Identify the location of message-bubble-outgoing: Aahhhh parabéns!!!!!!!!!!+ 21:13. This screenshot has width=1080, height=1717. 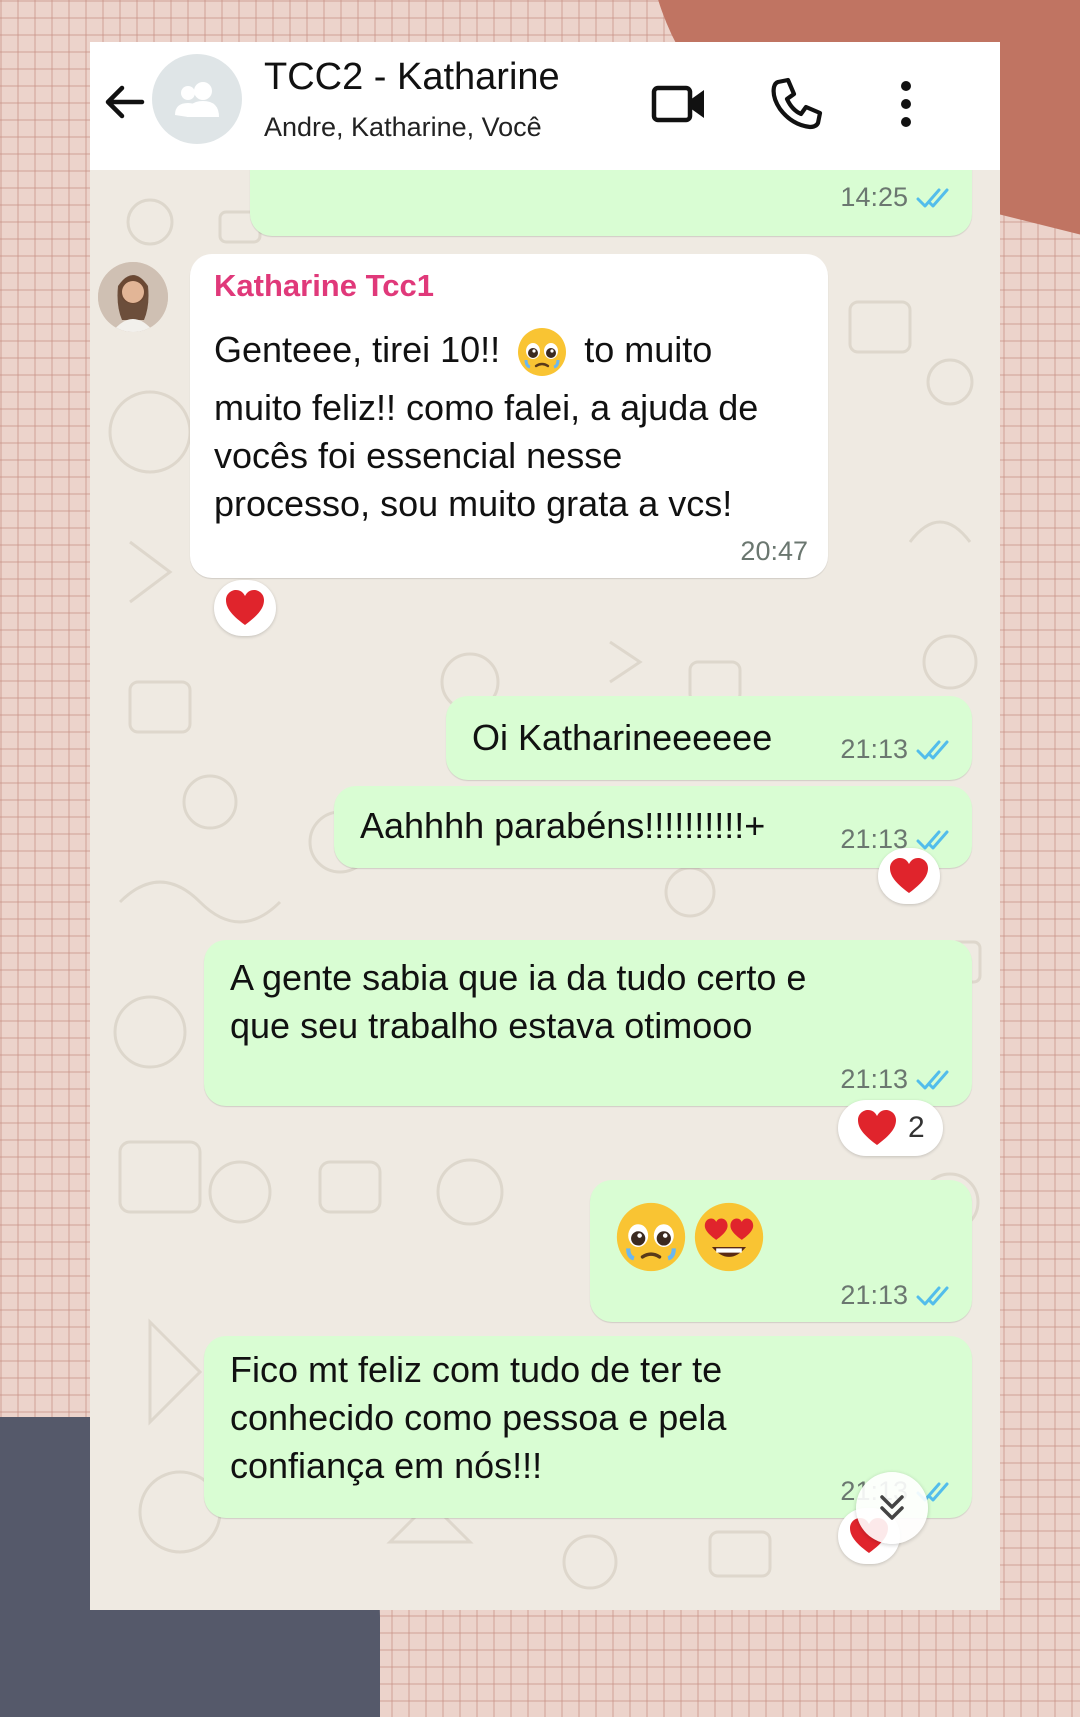
(653, 827).